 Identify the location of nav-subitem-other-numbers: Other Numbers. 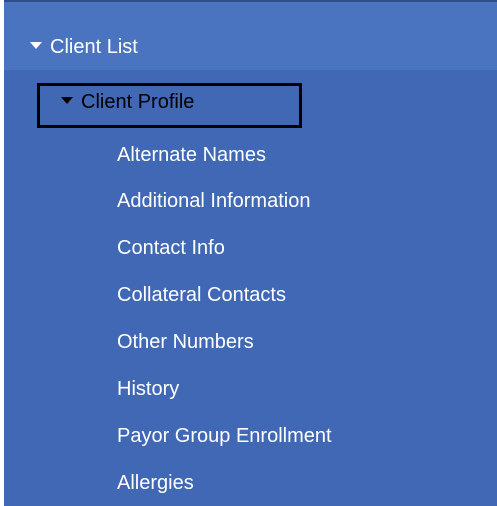
(185, 342).